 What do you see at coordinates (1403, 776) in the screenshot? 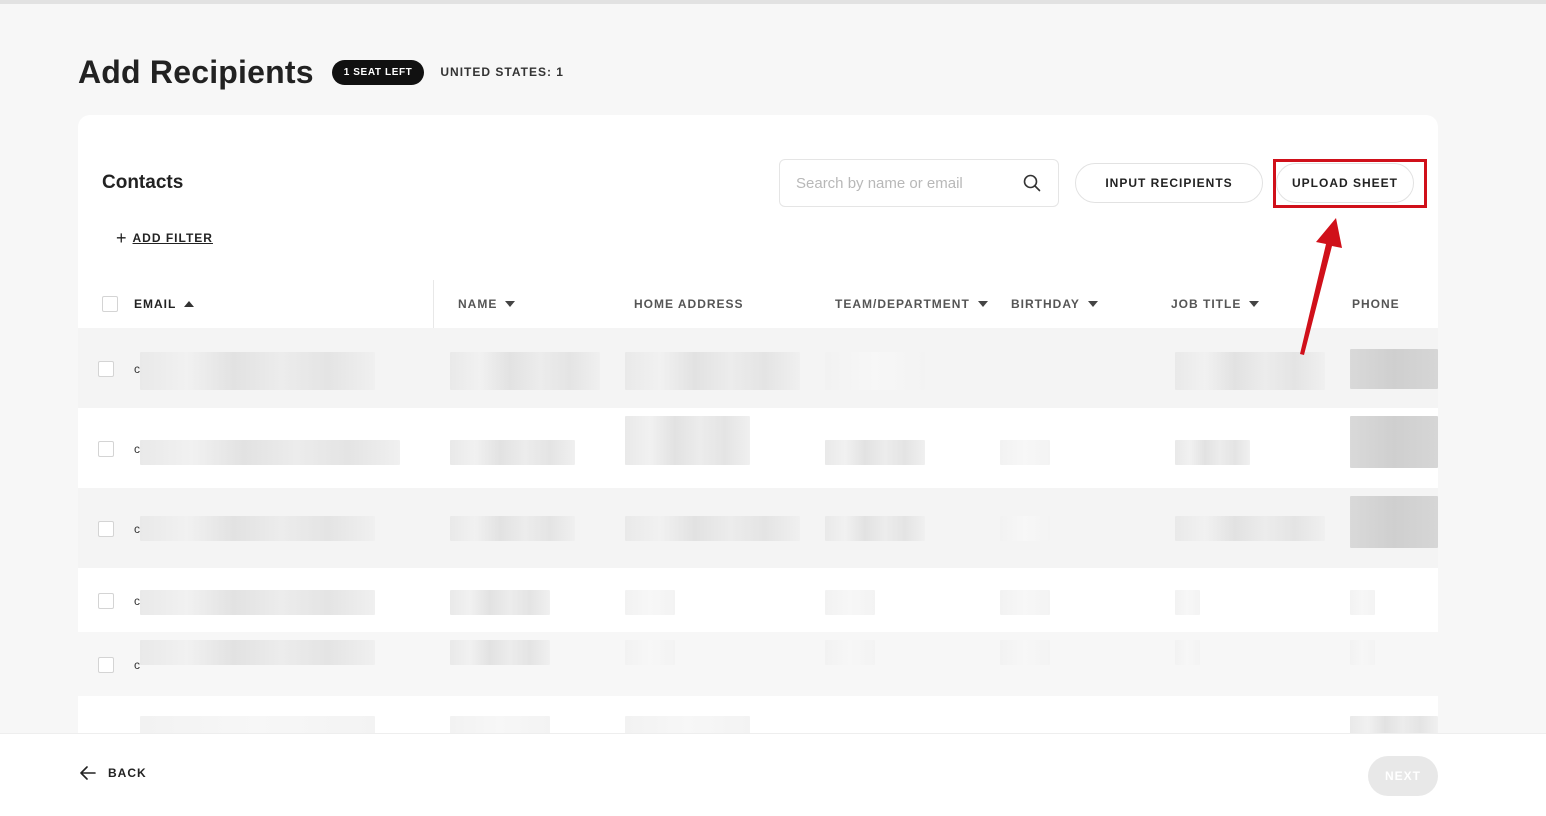
I see `next-button: NEXT` at bounding box center [1403, 776].